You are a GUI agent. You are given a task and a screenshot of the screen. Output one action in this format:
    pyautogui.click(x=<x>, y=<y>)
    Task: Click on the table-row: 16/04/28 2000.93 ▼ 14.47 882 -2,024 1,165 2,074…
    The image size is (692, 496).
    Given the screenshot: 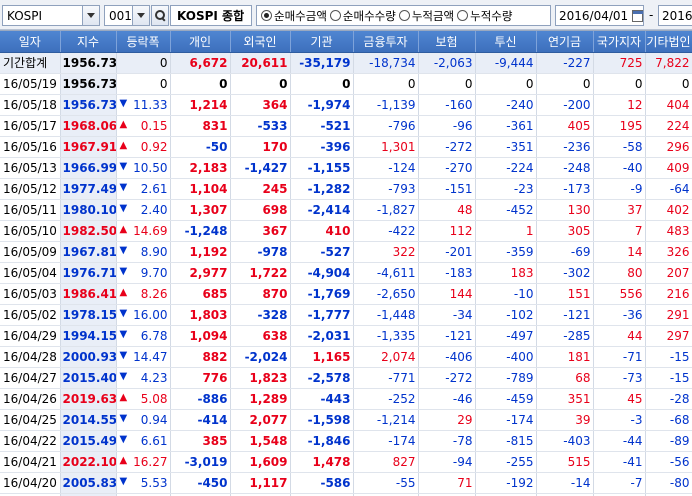 What is the action you would take?
    pyautogui.click(x=346, y=357)
    